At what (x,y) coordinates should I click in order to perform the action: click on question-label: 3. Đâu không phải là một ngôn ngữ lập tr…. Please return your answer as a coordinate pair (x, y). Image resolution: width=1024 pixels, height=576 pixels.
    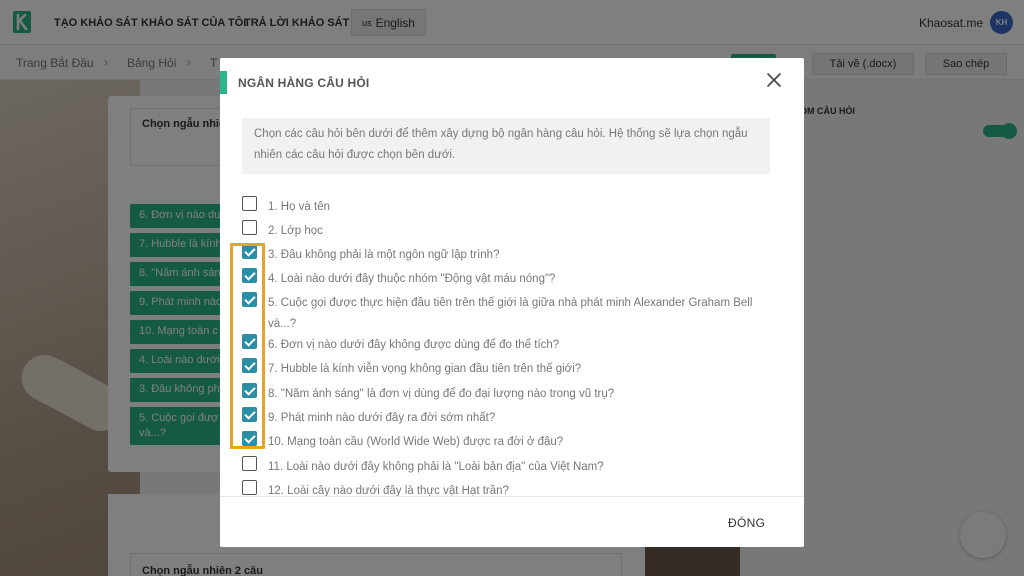
    Looking at the image, I should click on (384, 255).